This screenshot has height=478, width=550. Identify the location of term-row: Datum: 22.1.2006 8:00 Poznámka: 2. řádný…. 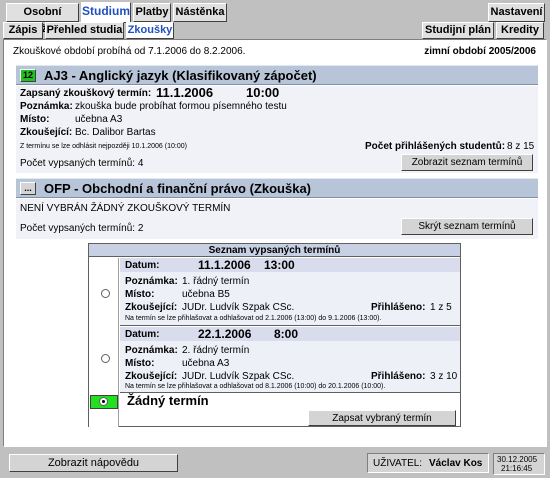
(290, 360).